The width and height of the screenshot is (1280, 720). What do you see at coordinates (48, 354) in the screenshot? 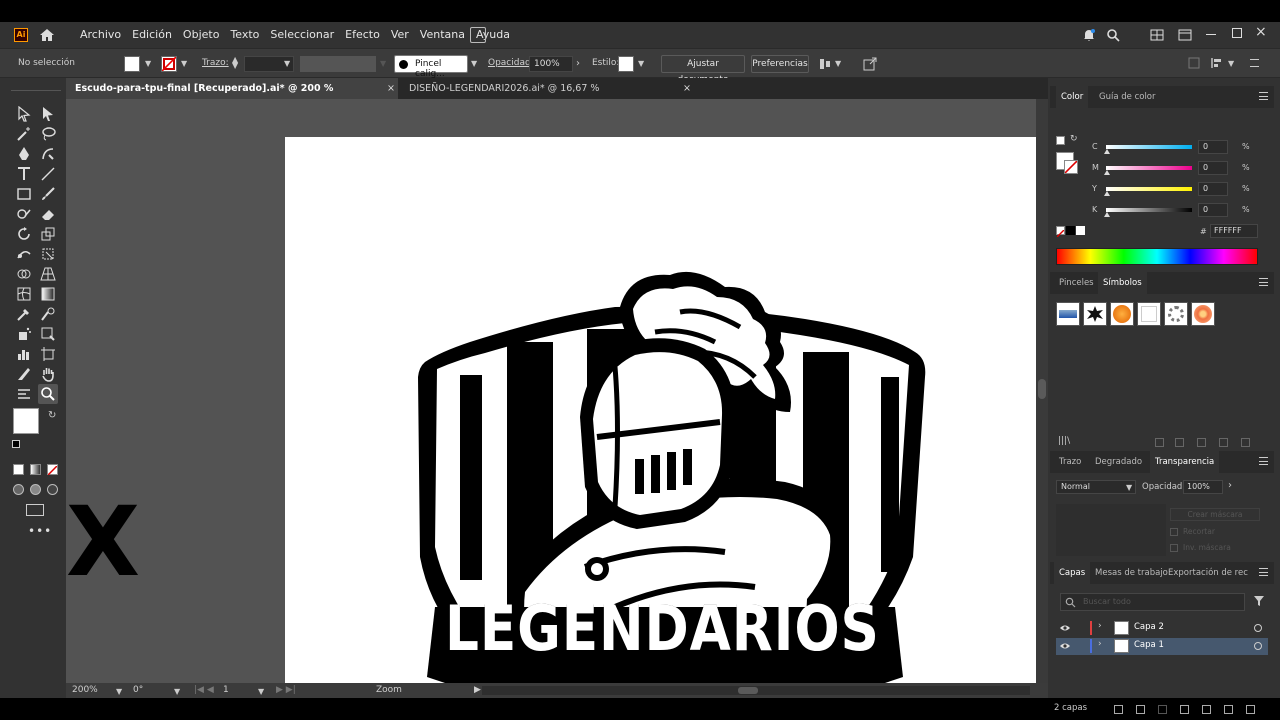
I see `artboard-tool` at bounding box center [48, 354].